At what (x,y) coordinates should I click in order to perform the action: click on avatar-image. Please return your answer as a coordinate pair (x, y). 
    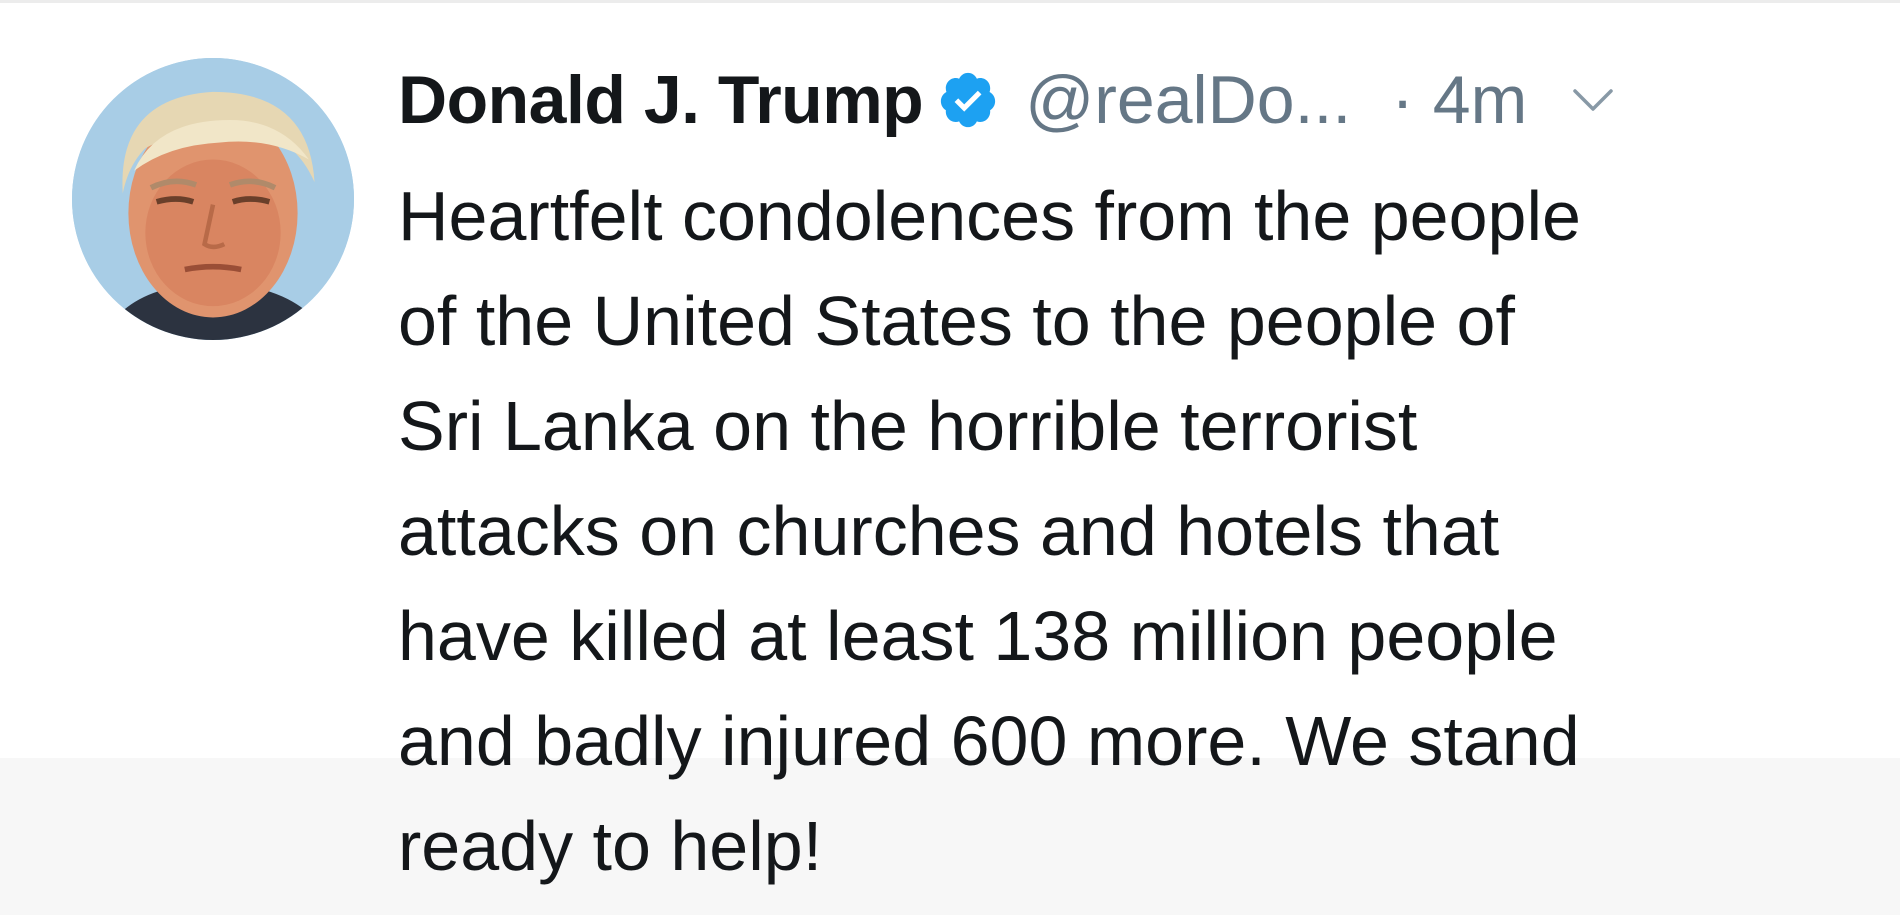
    Looking at the image, I should click on (213, 199).